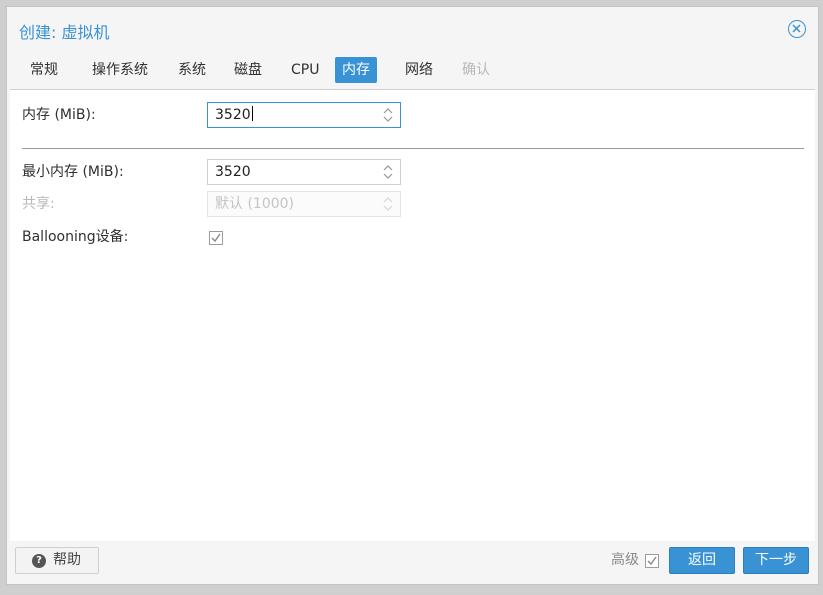 This screenshot has width=823, height=595. Describe the element at coordinates (216, 238) in the screenshot. I see `ballooning-checkbox` at that location.